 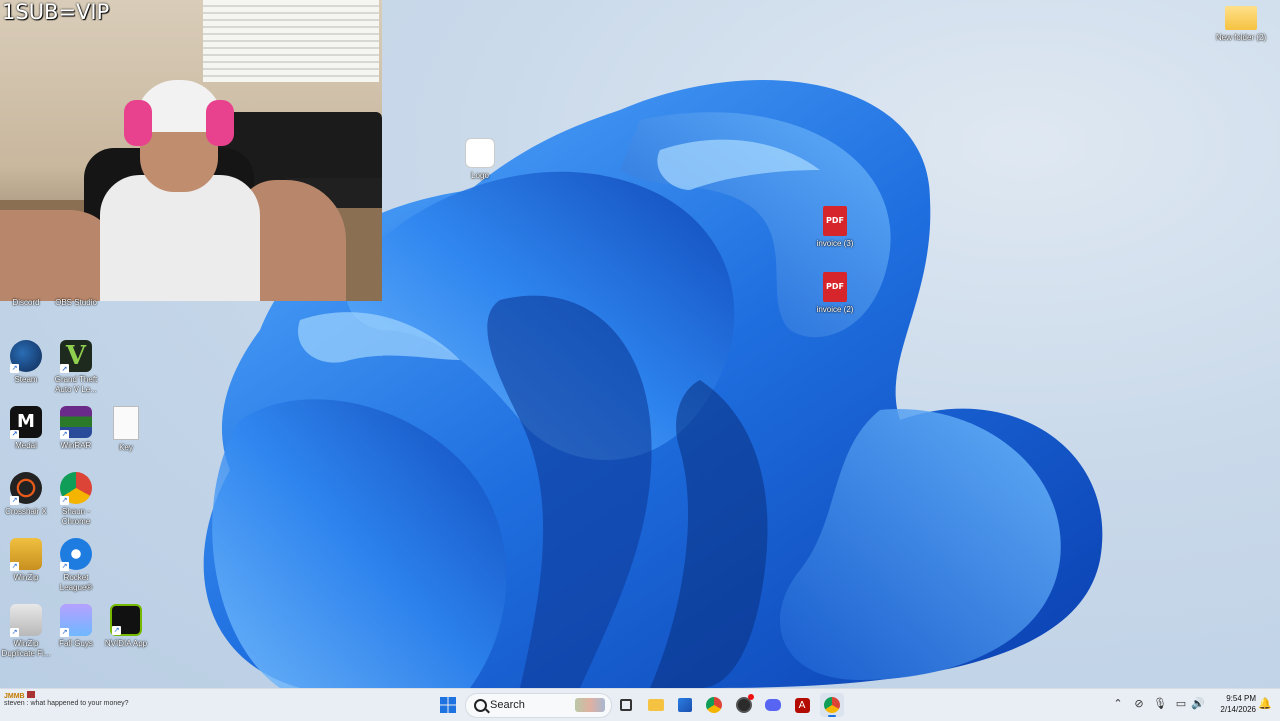 I want to click on notification-bell-icon: 🔔, so click(x=1265, y=703).